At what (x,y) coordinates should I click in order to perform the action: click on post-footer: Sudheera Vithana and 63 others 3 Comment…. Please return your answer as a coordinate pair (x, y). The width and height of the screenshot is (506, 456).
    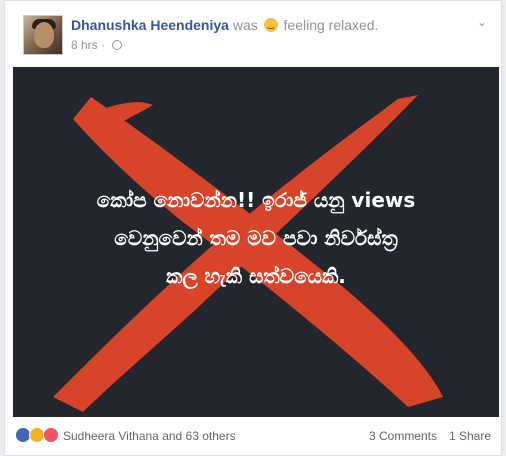
    Looking at the image, I should click on (253, 437).